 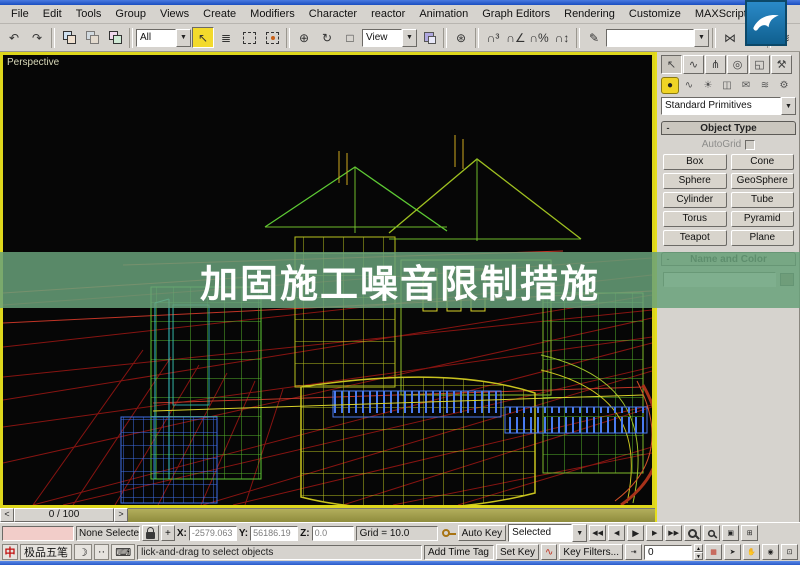 What do you see at coordinates (695, 219) in the screenshot?
I see `torus-button: Torus` at bounding box center [695, 219].